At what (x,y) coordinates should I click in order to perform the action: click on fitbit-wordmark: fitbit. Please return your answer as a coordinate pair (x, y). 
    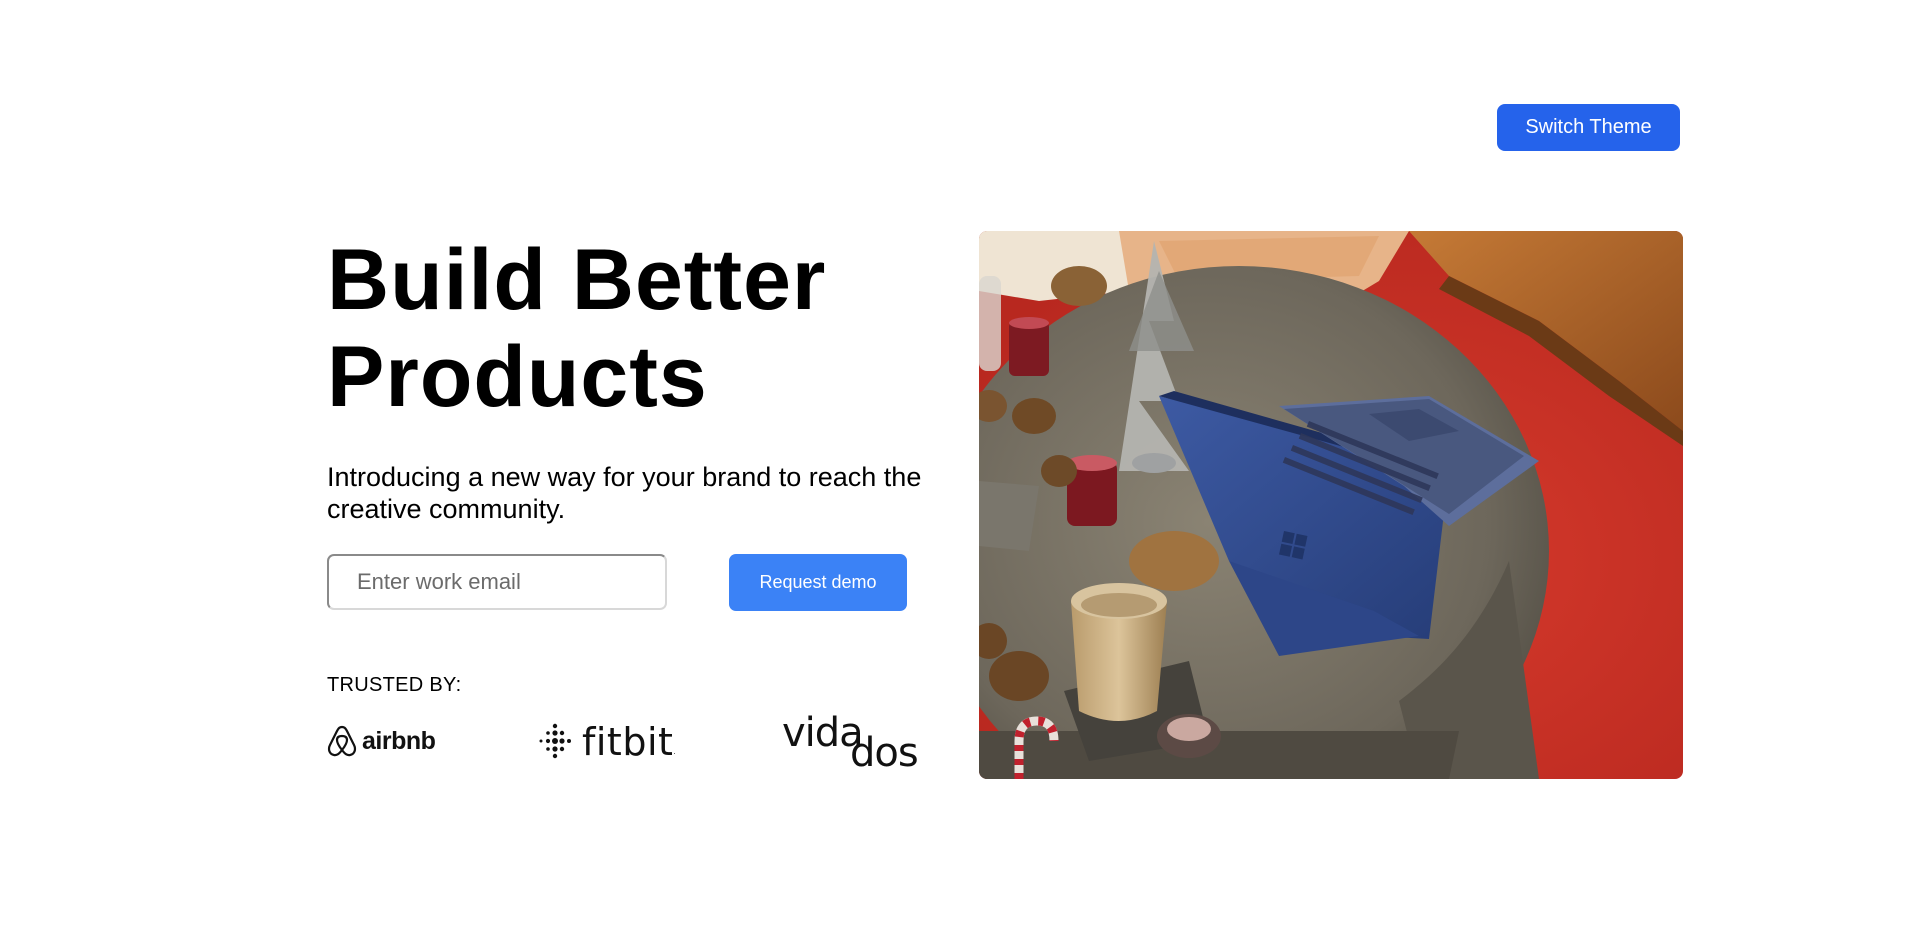
    Looking at the image, I should click on (628, 742).